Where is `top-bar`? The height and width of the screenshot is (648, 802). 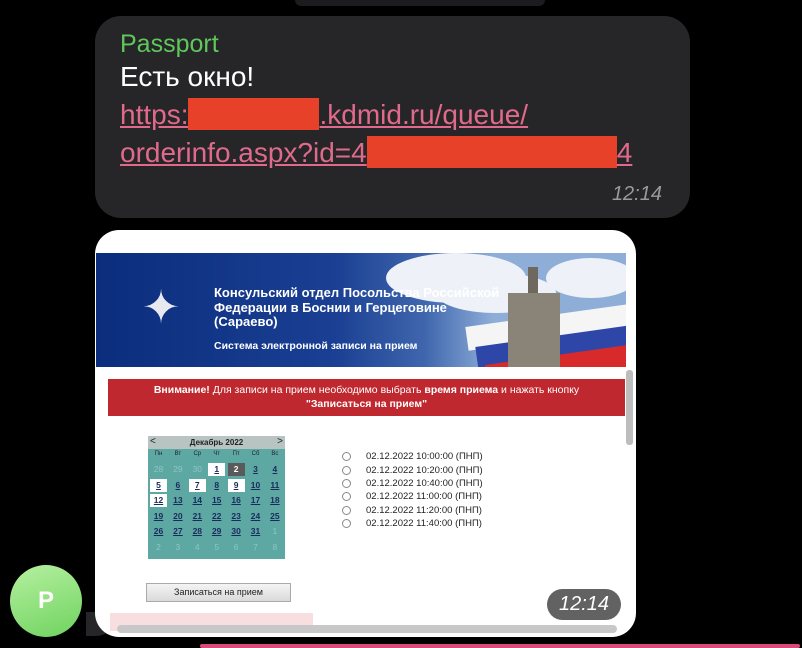 top-bar is located at coordinates (420, 3).